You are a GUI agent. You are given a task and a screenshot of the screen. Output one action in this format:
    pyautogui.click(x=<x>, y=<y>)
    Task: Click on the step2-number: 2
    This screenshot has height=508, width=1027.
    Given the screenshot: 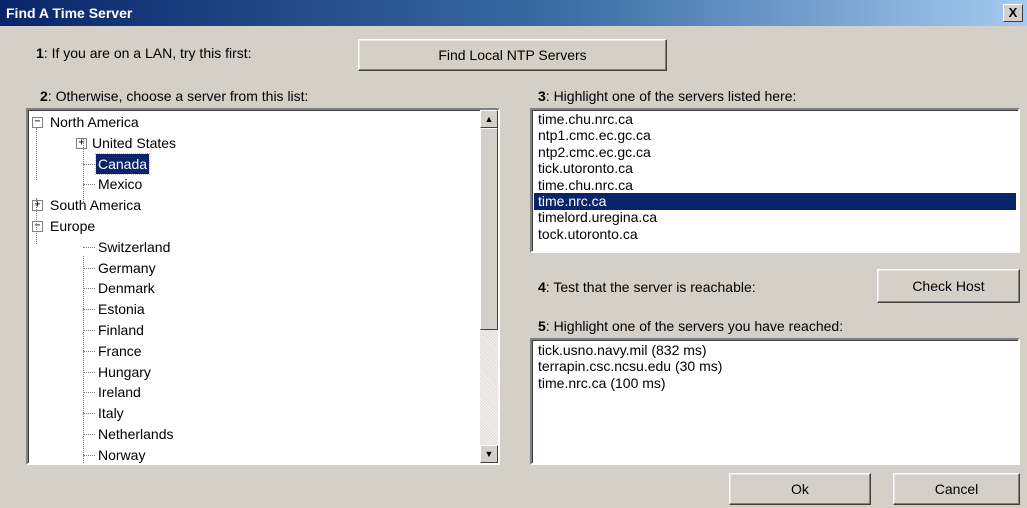 What is the action you would take?
    pyautogui.click(x=44, y=96)
    